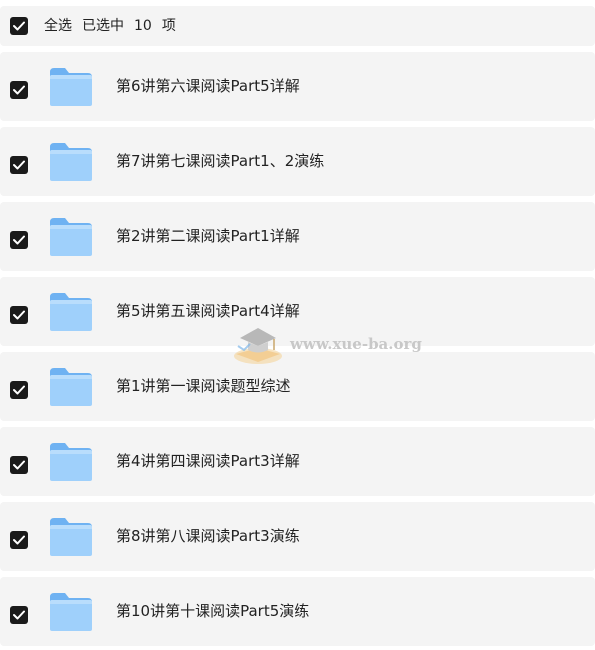 The width and height of the screenshot is (595, 650). I want to click on list-item: 第2讲第二课阅读Part1详解, so click(297, 236).